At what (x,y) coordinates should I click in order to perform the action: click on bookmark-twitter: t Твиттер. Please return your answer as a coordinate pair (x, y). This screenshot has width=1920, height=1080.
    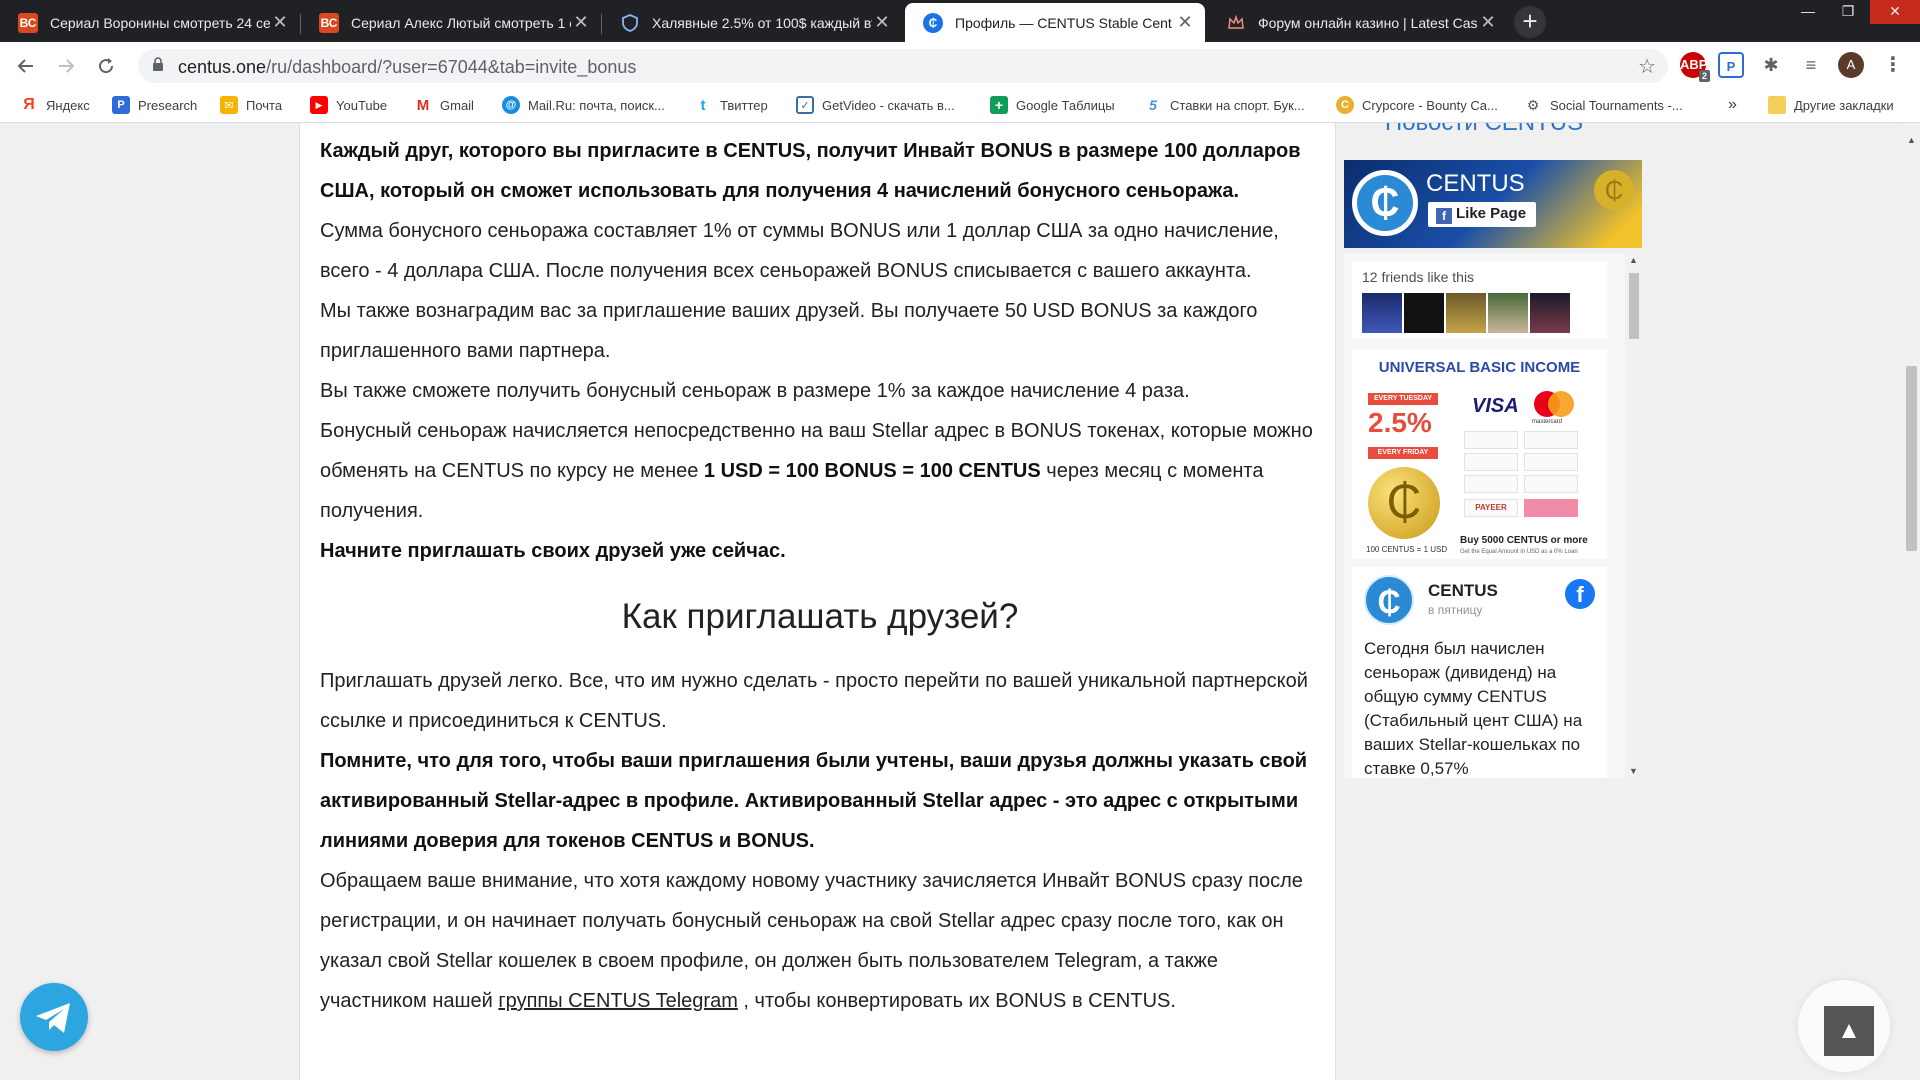
    Looking at the image, I should click on (731, 105).